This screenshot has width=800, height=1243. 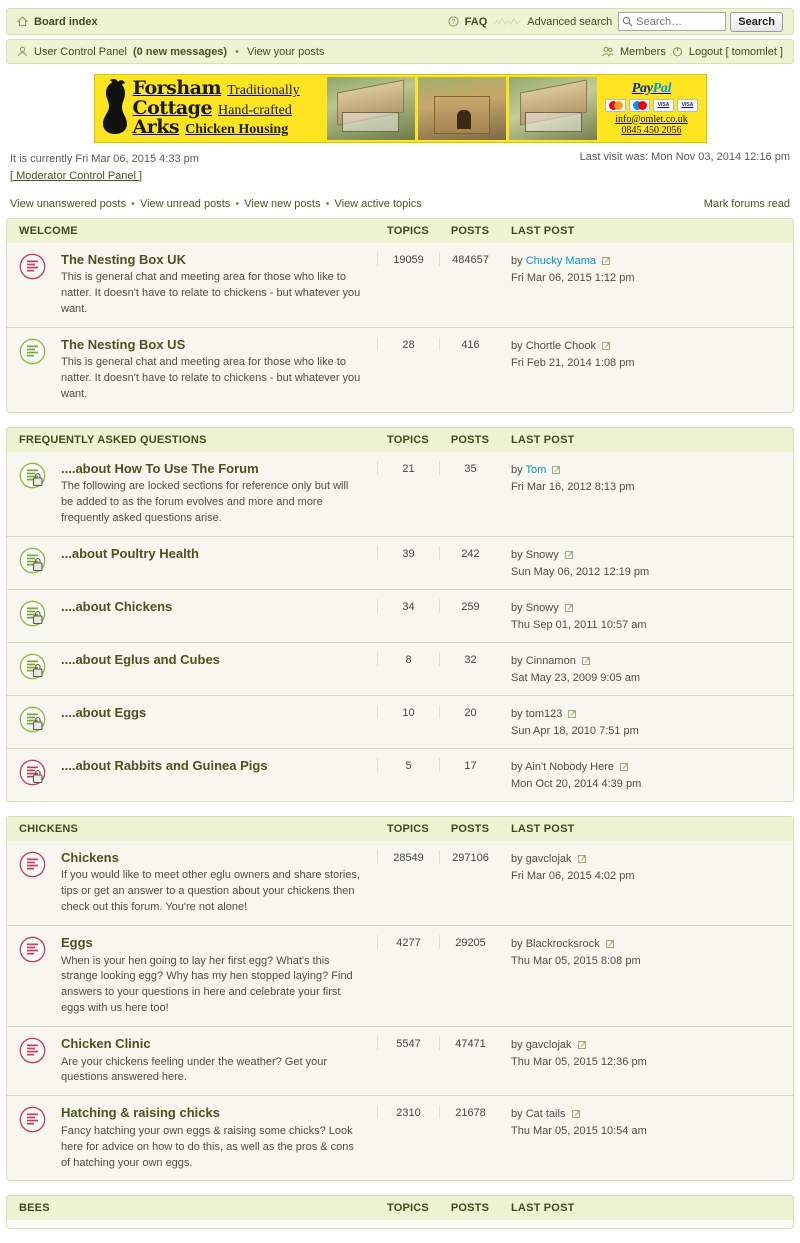 What do you see at coordinates (212, 713) in the screenshot?
I see `forum-title-link-about-eggs: ....about Eggs` at bounding box center [212, 713].